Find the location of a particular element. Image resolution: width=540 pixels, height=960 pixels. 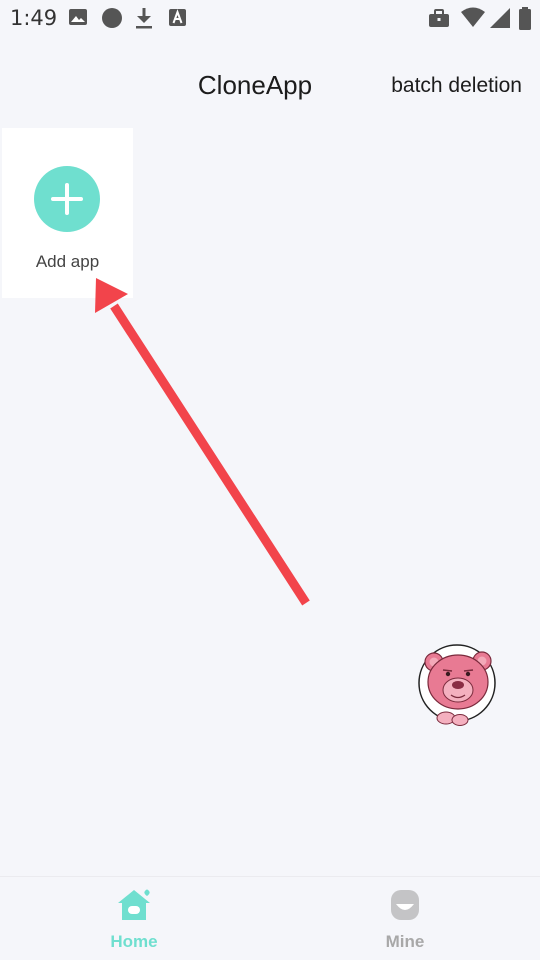

page-title: CloneApp is located at coordinates (255, 85).